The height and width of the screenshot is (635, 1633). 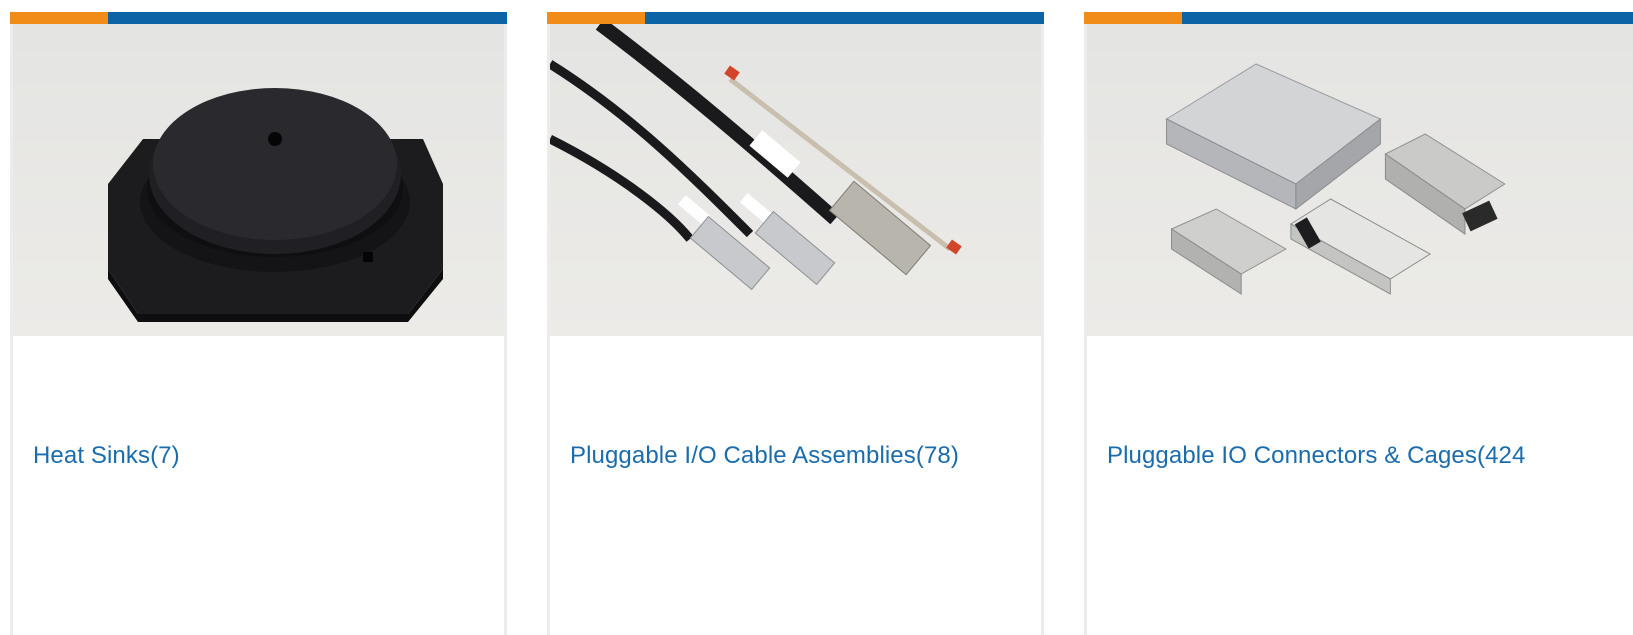 I want to click on cable-assembly-photo, so click(x=795, y=180).